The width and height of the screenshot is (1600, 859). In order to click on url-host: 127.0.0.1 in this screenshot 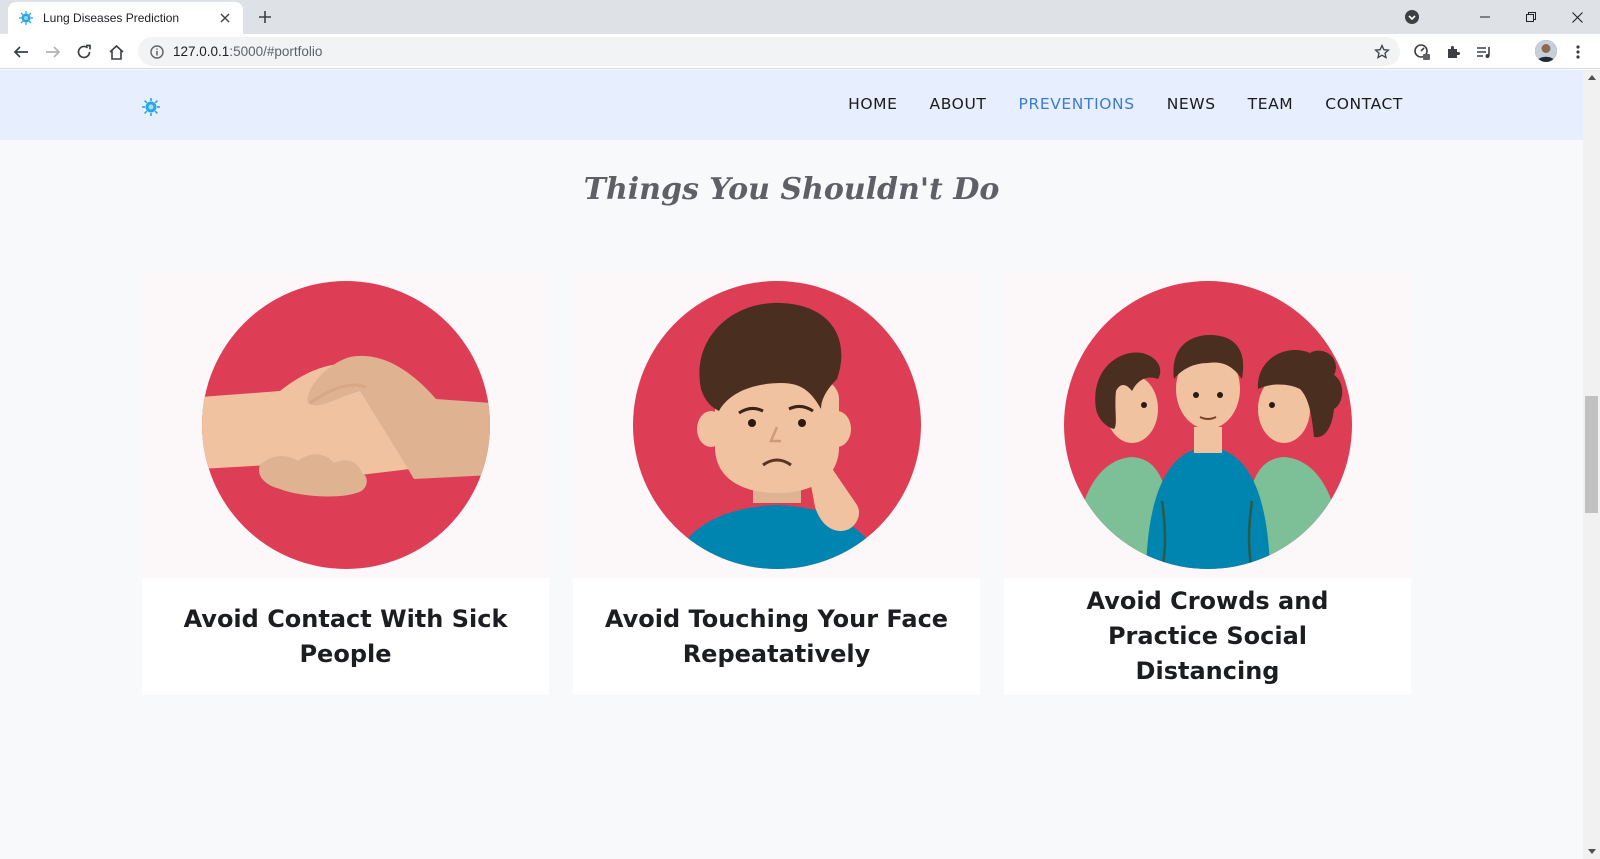, I will do `click(201, 51)`.